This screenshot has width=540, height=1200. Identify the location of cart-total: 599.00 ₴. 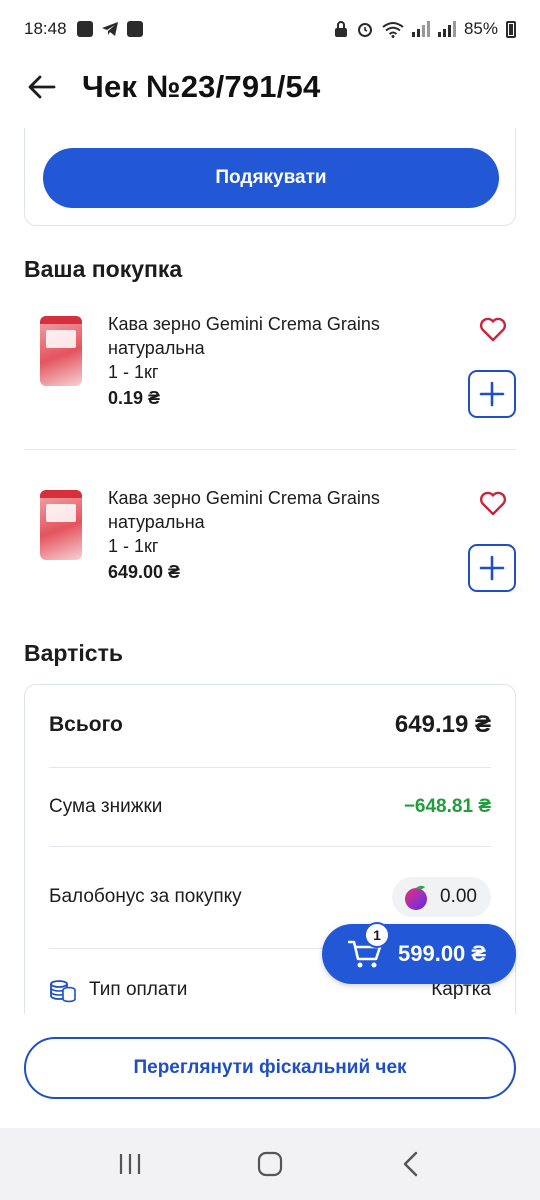
(442, 953).